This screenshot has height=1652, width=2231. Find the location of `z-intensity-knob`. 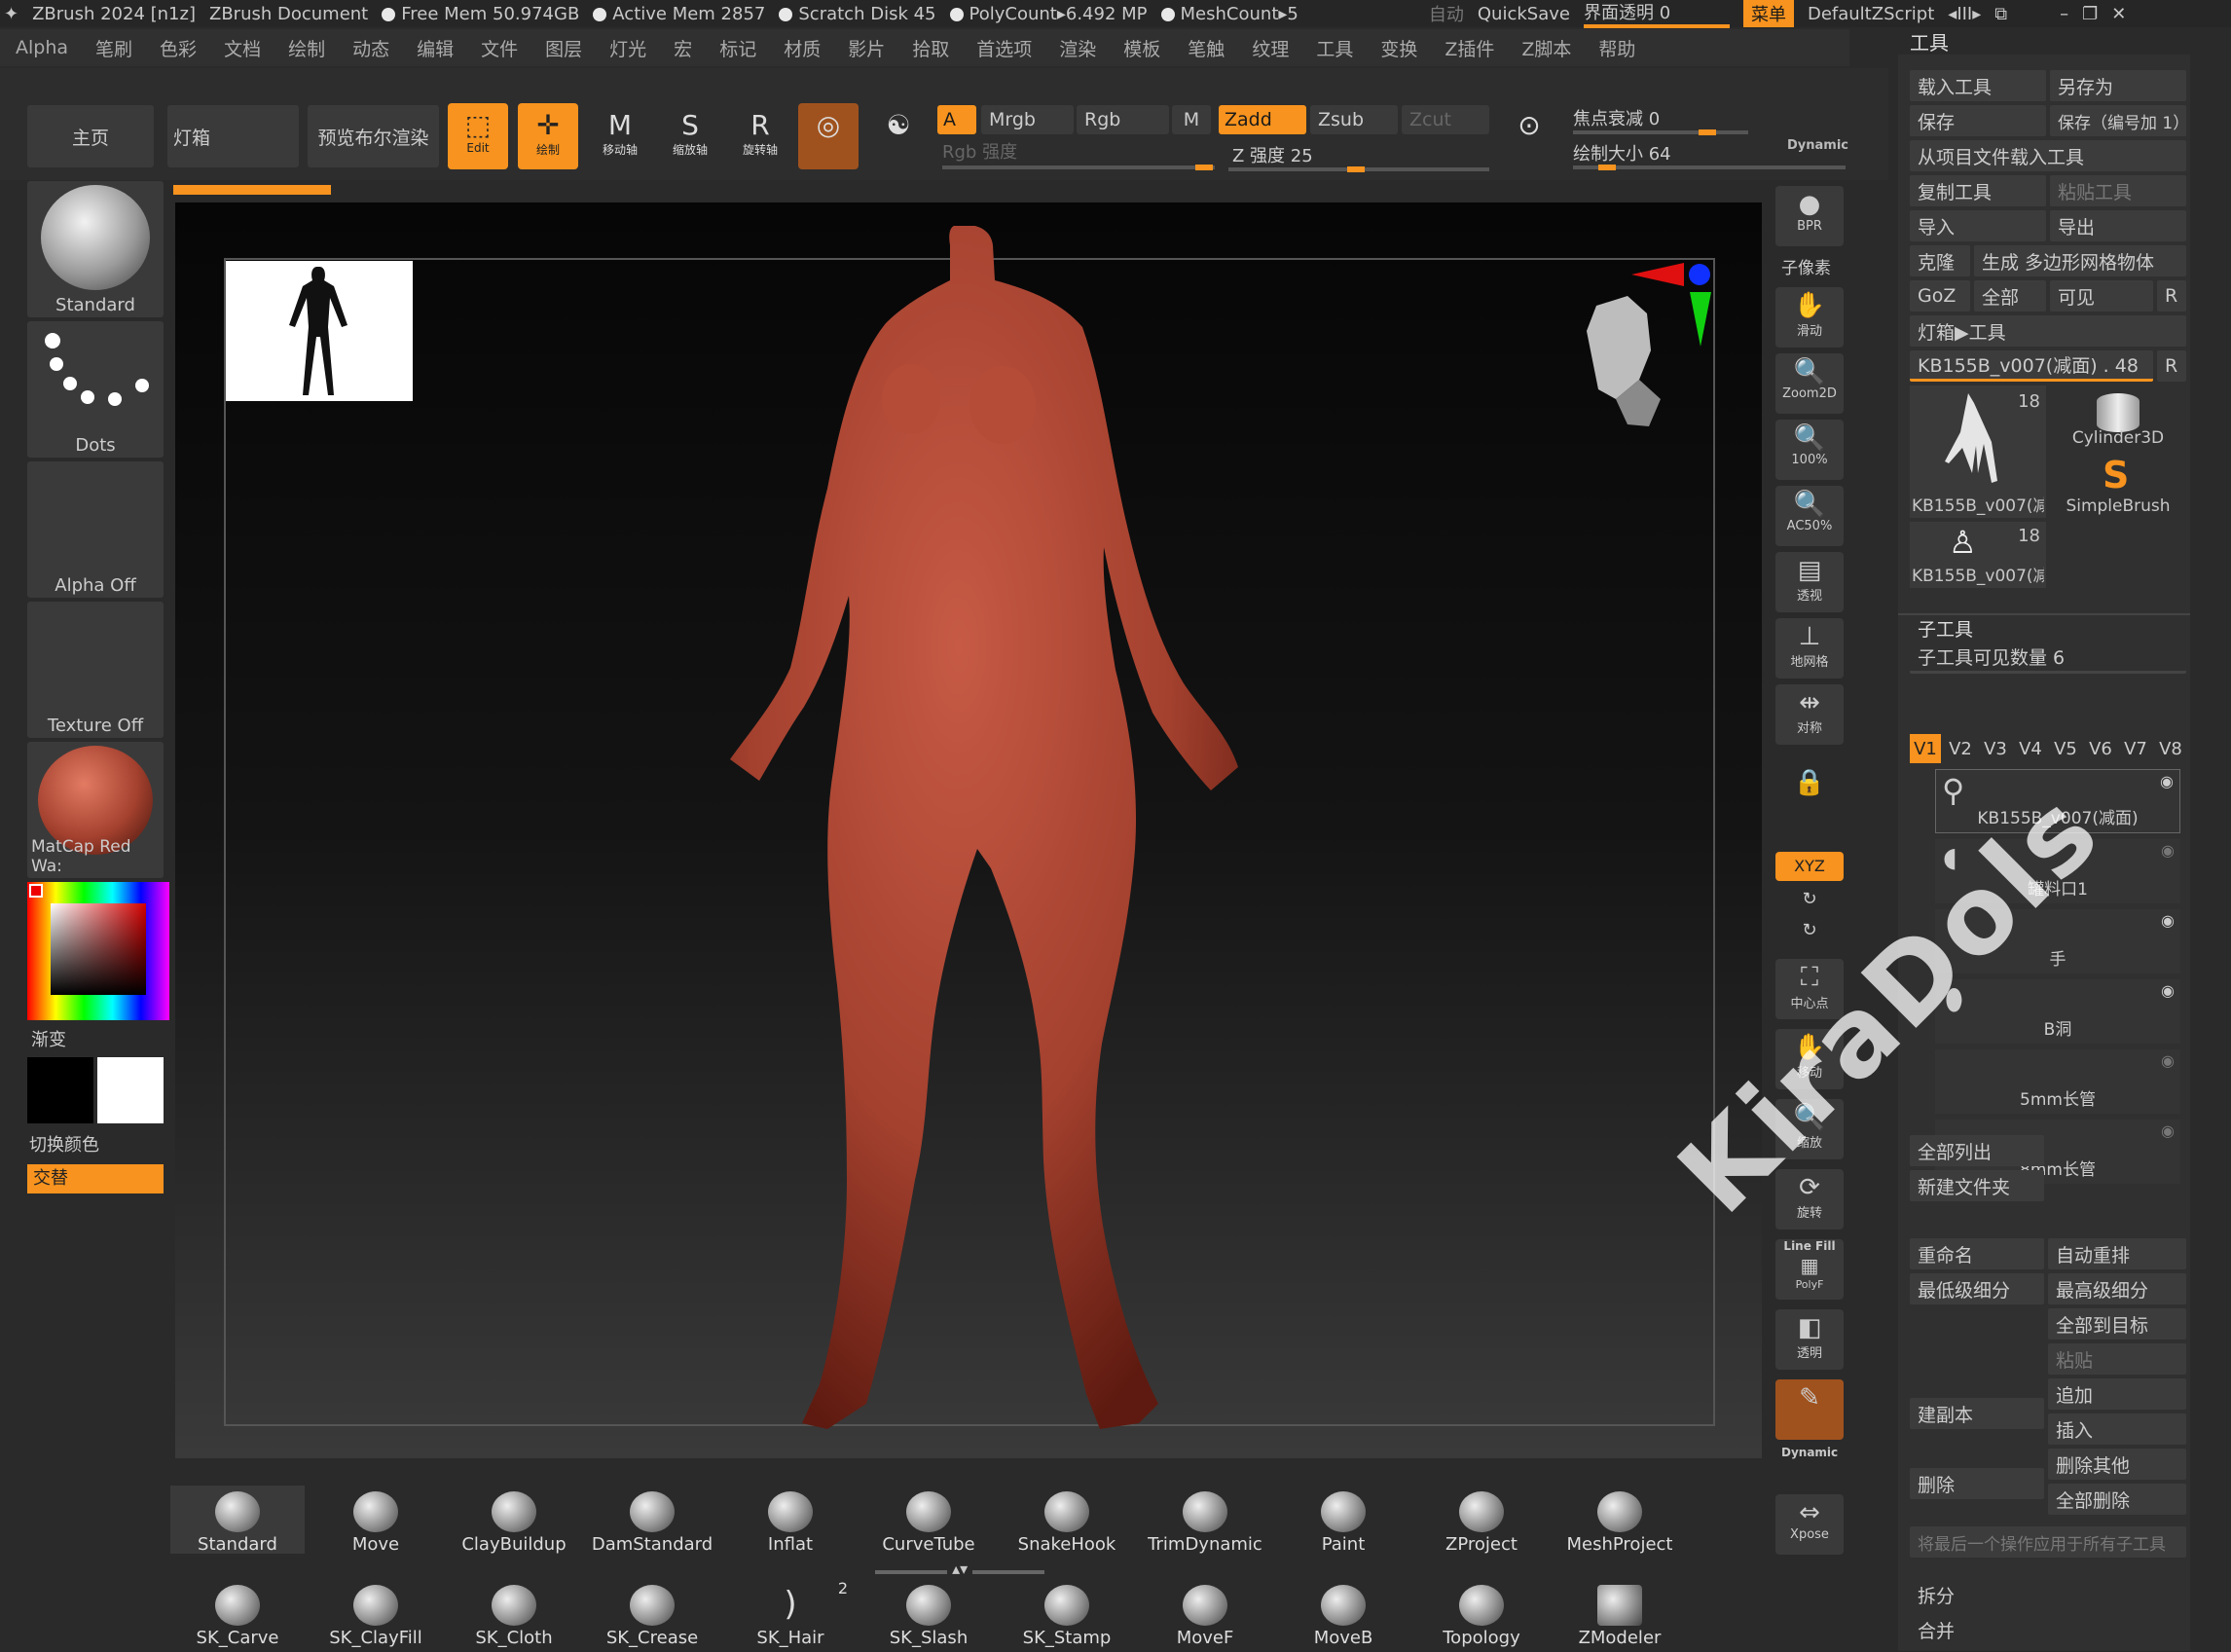

z-intensity-knob is located at coordinates (1356, 169).